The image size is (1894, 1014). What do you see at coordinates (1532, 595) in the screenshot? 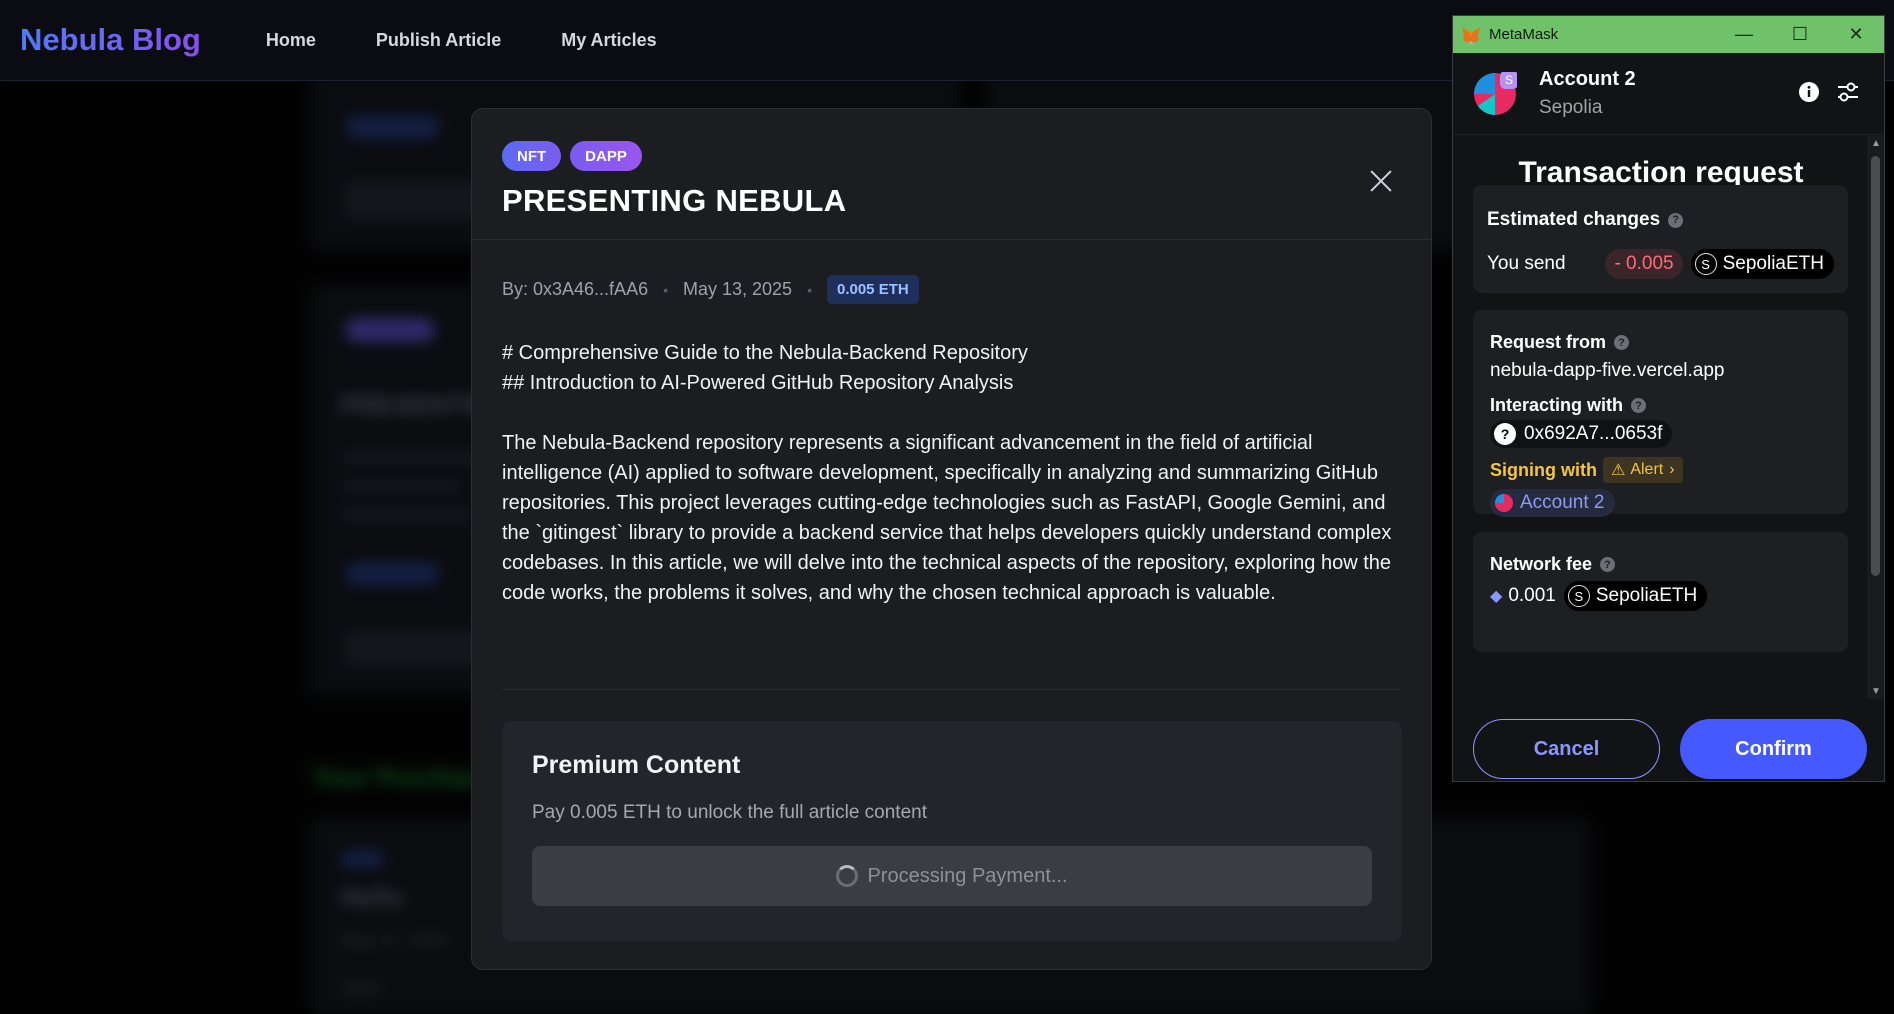
I see `network-fee-value: 0.001` at bounding box center [1532, 595].